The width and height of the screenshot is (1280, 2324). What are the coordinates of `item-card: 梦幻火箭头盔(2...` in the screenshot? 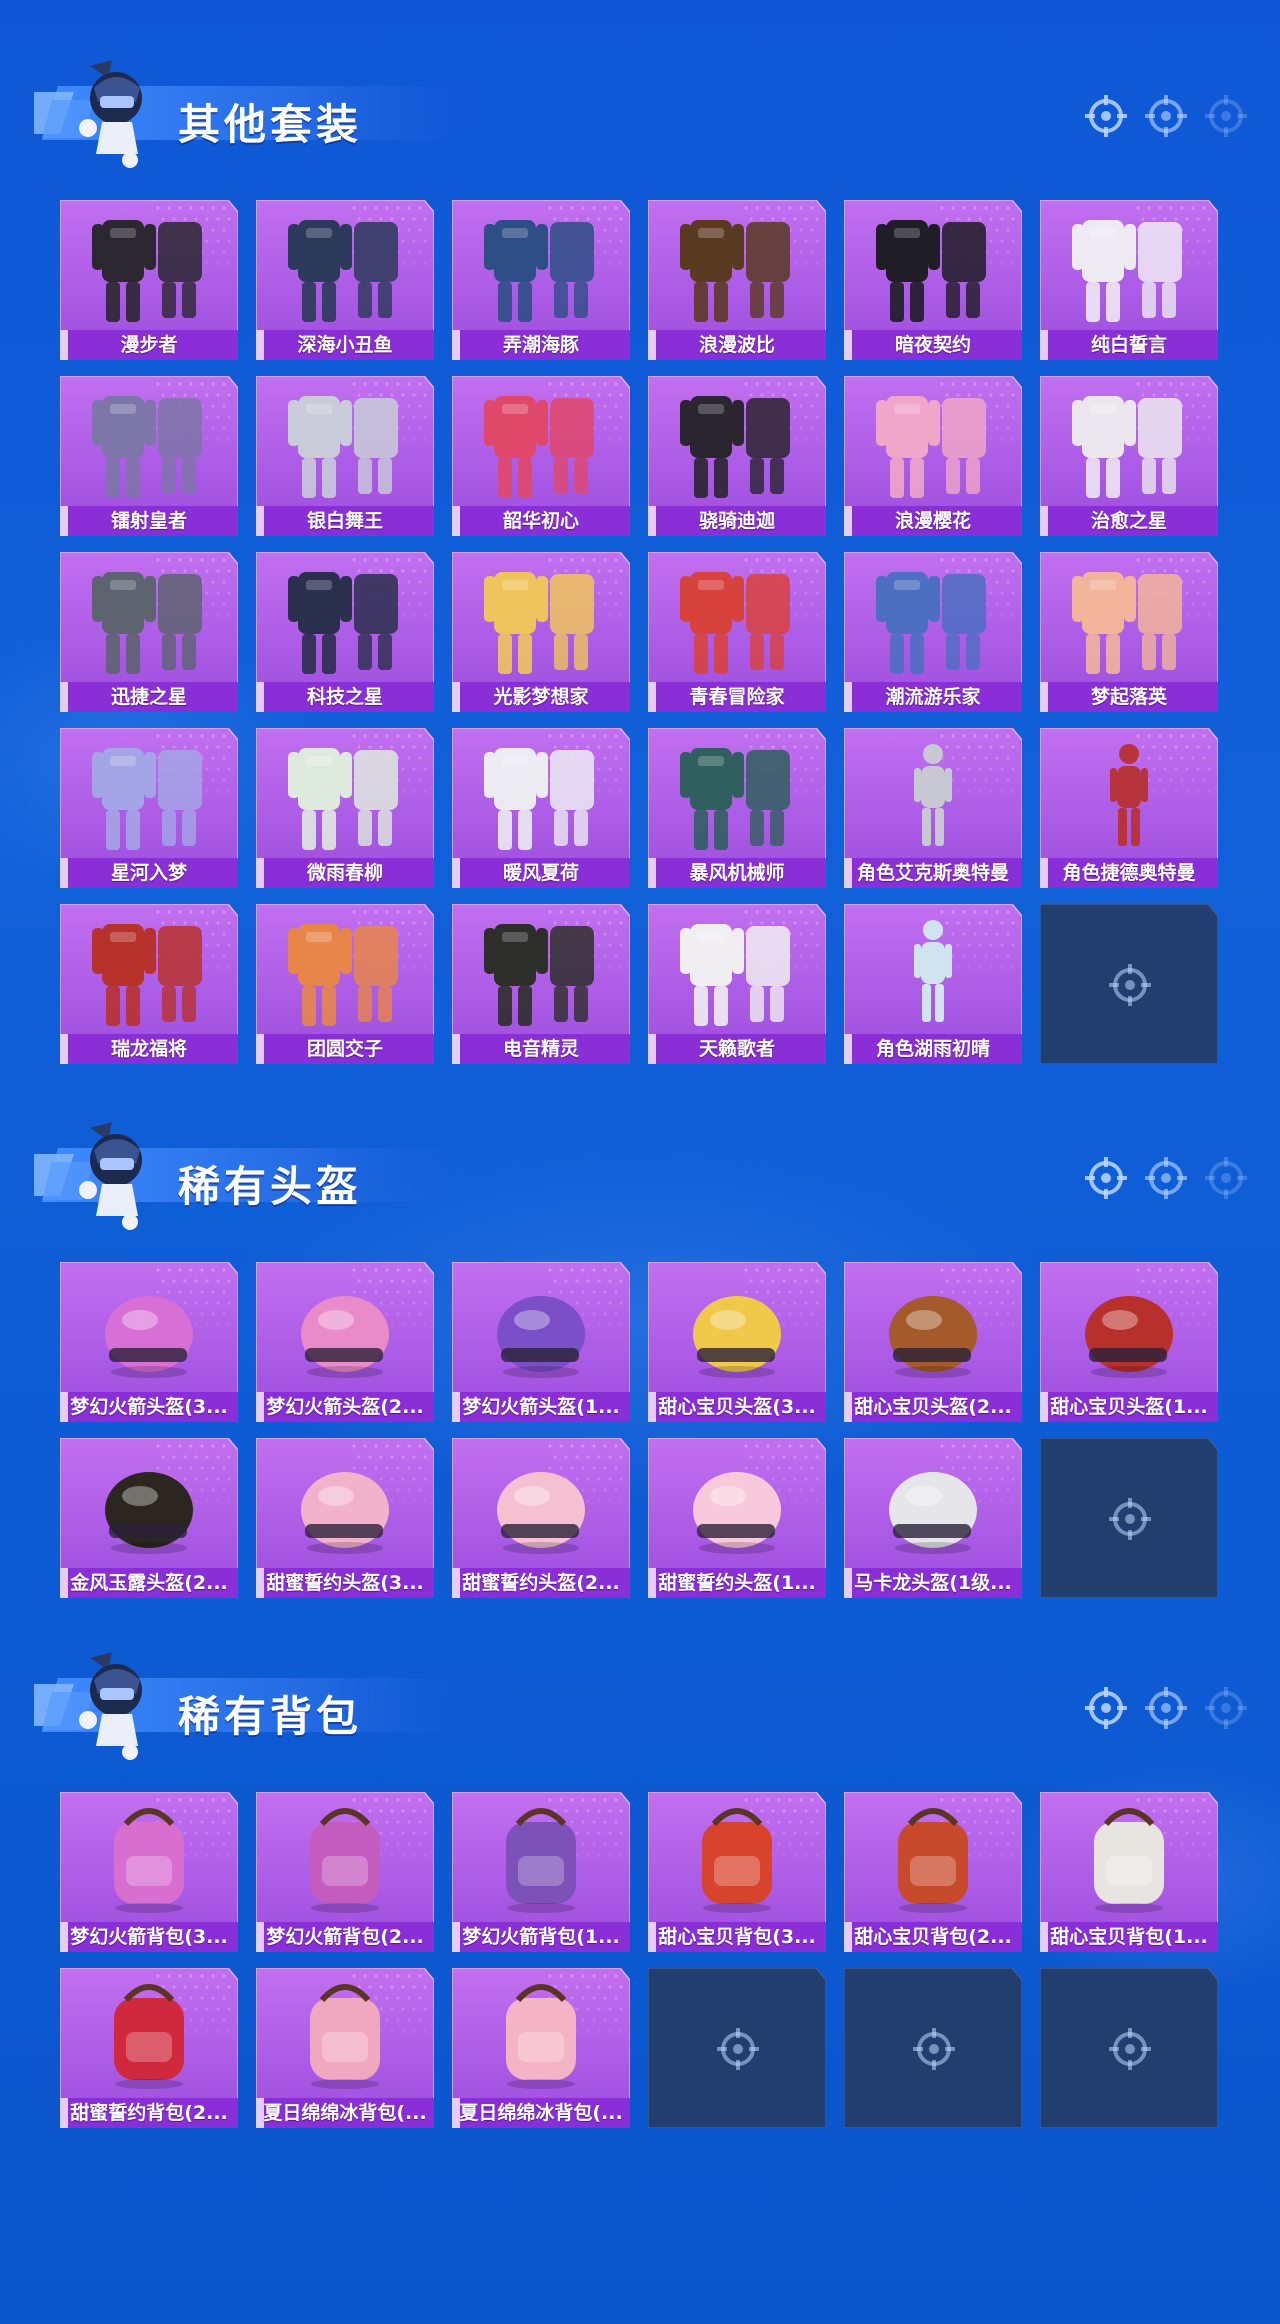 It's located at (345, 1342).